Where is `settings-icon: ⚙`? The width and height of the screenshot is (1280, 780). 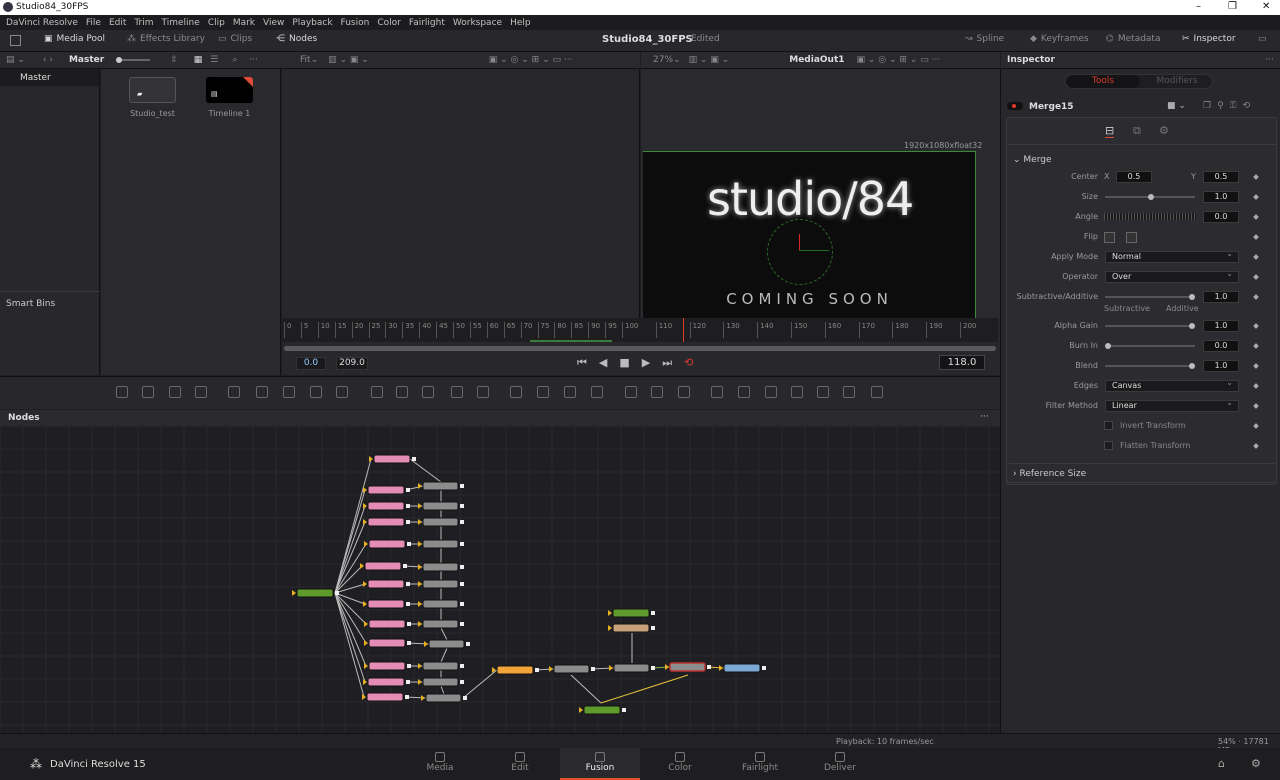
settings-icon: ⚙ is located at coordinates (1256, 763).